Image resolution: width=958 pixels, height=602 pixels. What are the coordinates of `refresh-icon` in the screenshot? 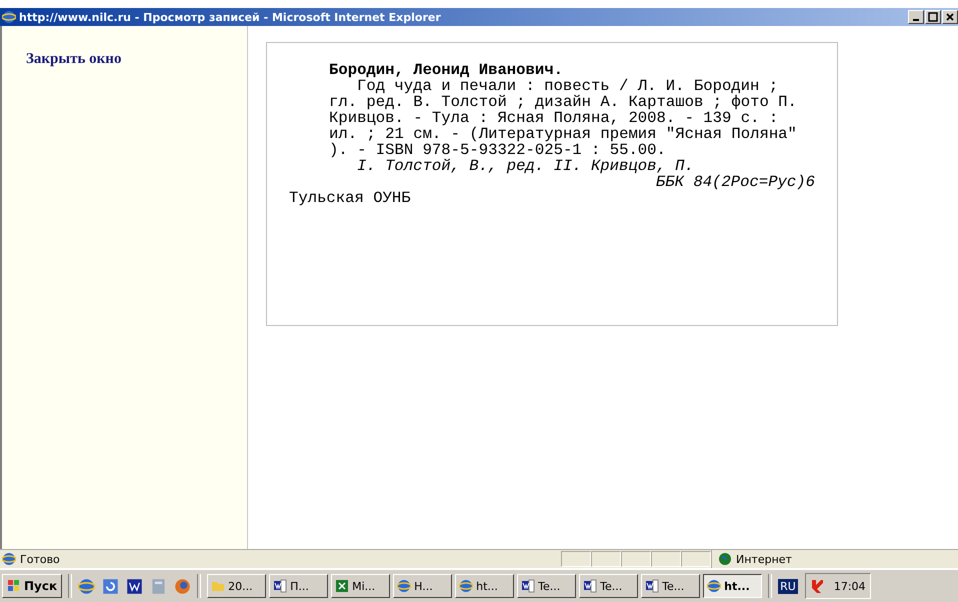 It's located at (111, 586).